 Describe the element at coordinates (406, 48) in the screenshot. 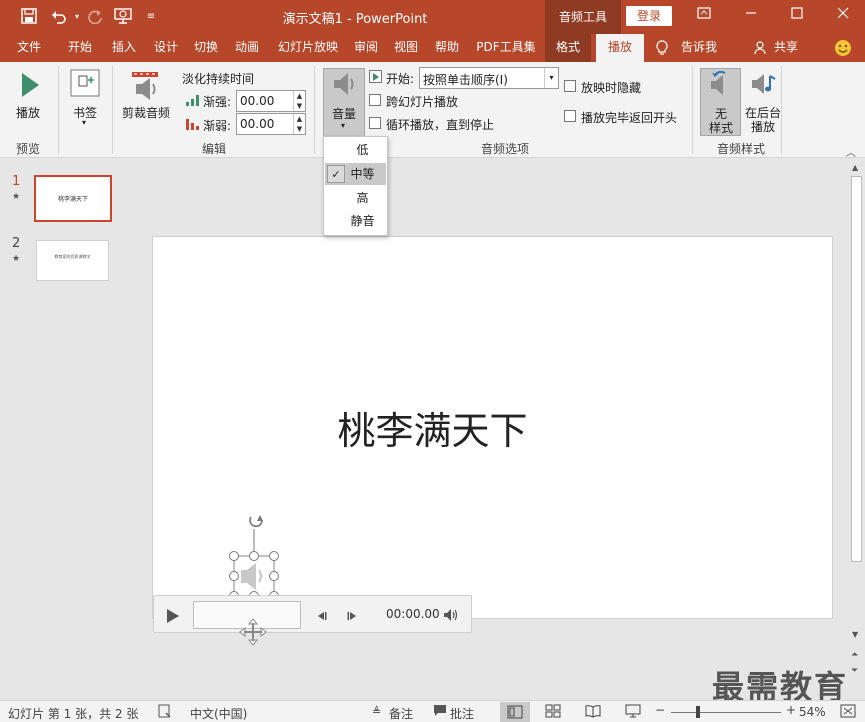

I see `tab-view: 视图` at that location.